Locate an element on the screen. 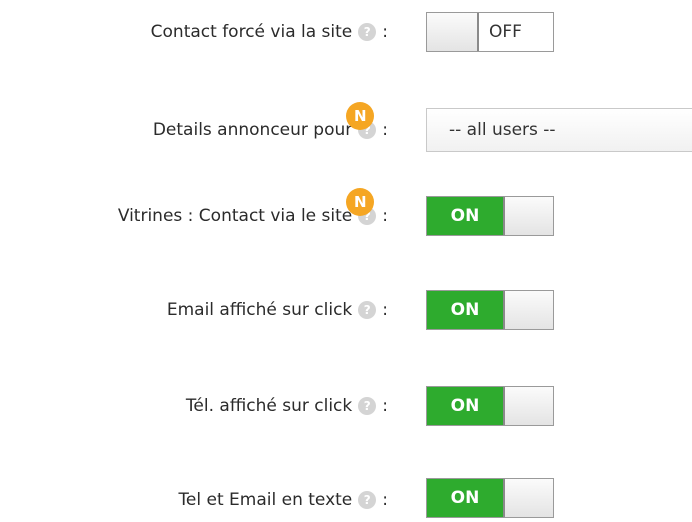 This screenshot has height=522, width=692. email-click-toggle: ON is located at coordinates (490, 310).